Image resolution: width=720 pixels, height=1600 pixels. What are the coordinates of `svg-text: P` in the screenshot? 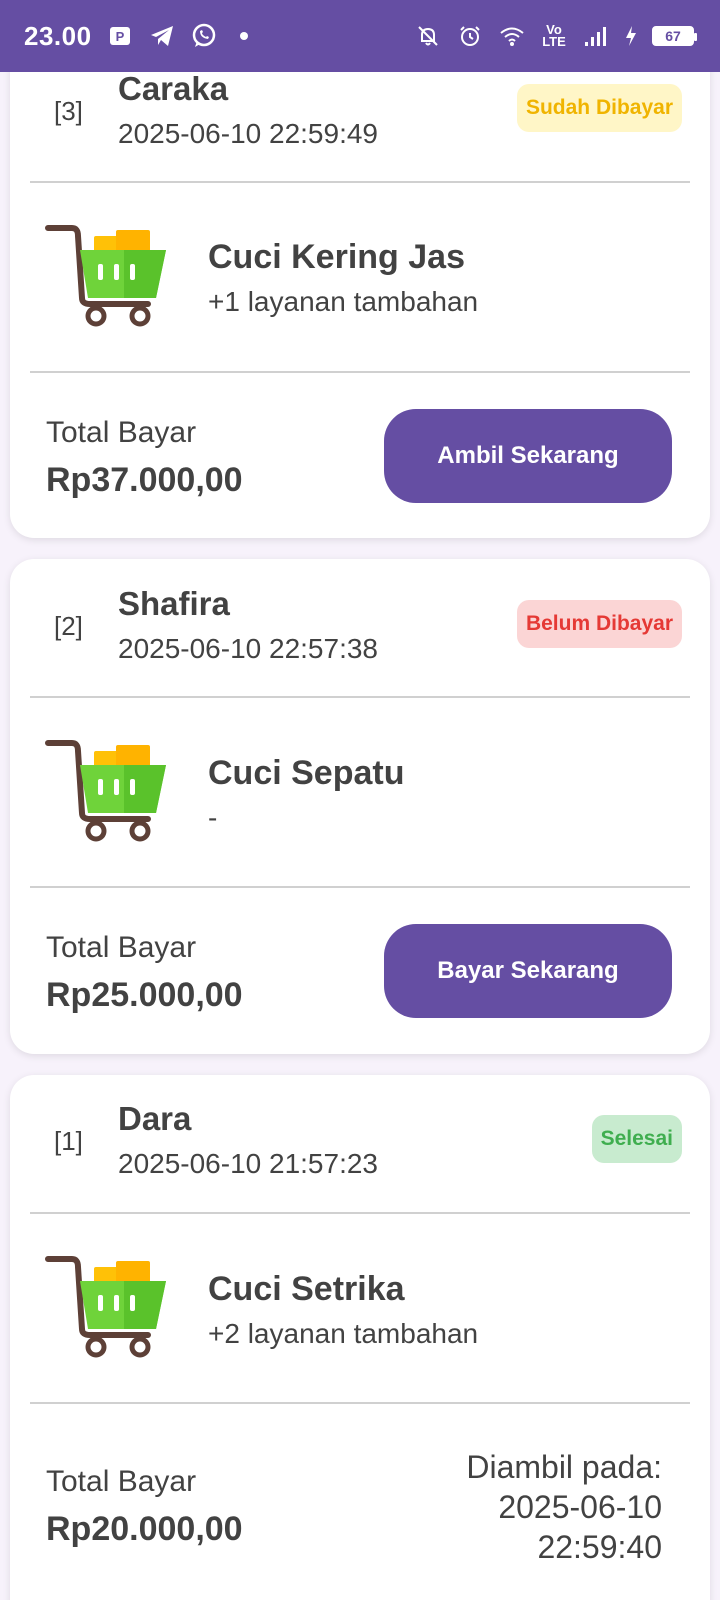 It's located at (119, 36).